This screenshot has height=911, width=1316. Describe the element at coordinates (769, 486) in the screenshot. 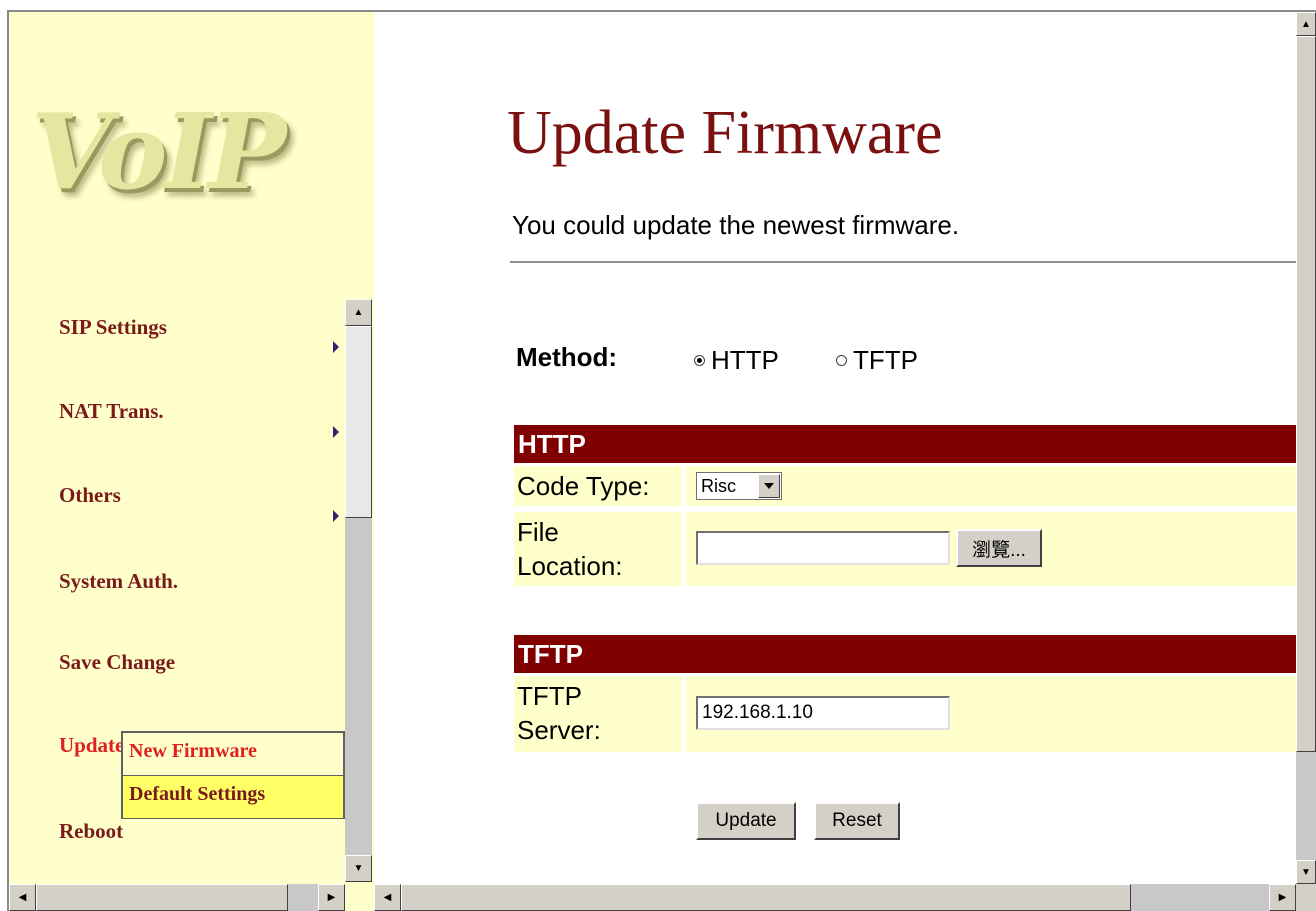

I see `dropdown-arrow-icon` at that location.